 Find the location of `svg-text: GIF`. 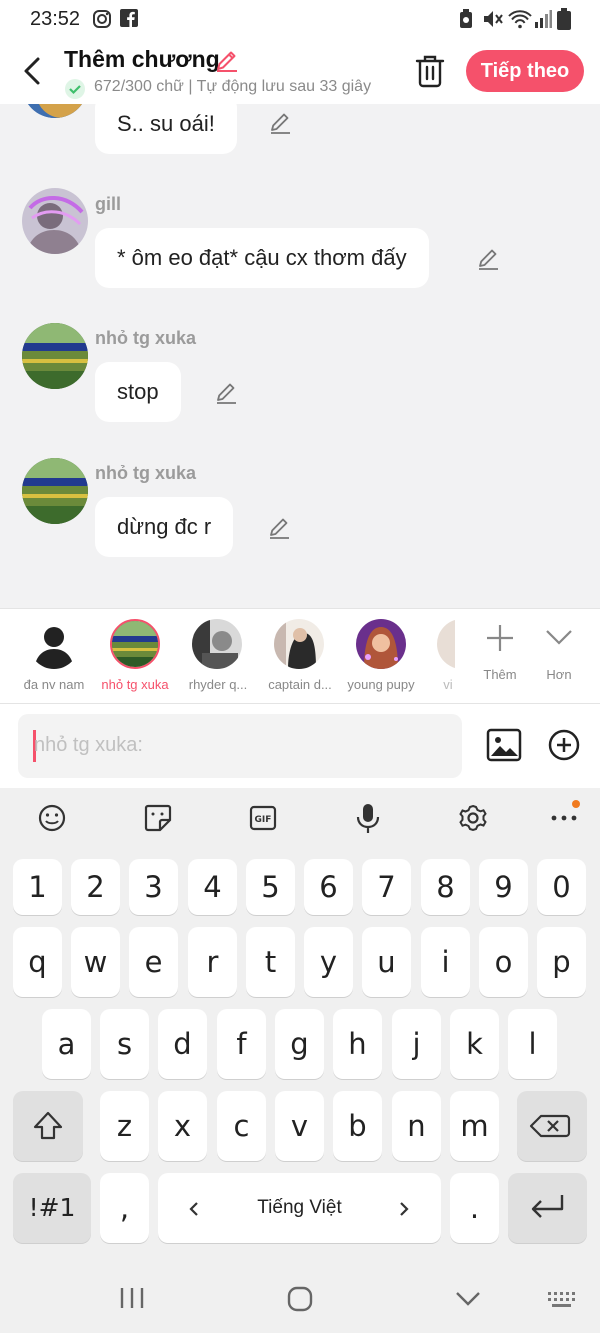

svg-text: GIF is located at coordinates (263, 820).